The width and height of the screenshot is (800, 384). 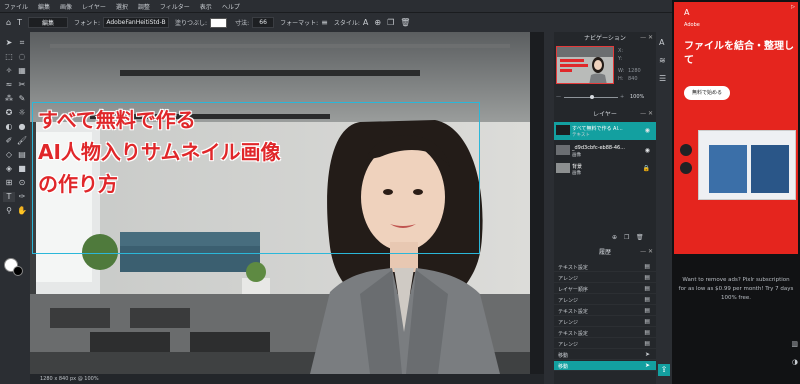 What do you see at coordinates (22, 57) in the screenshot?
I see `lasso-tool-icon: ◌` at bounding box center [22, 57].